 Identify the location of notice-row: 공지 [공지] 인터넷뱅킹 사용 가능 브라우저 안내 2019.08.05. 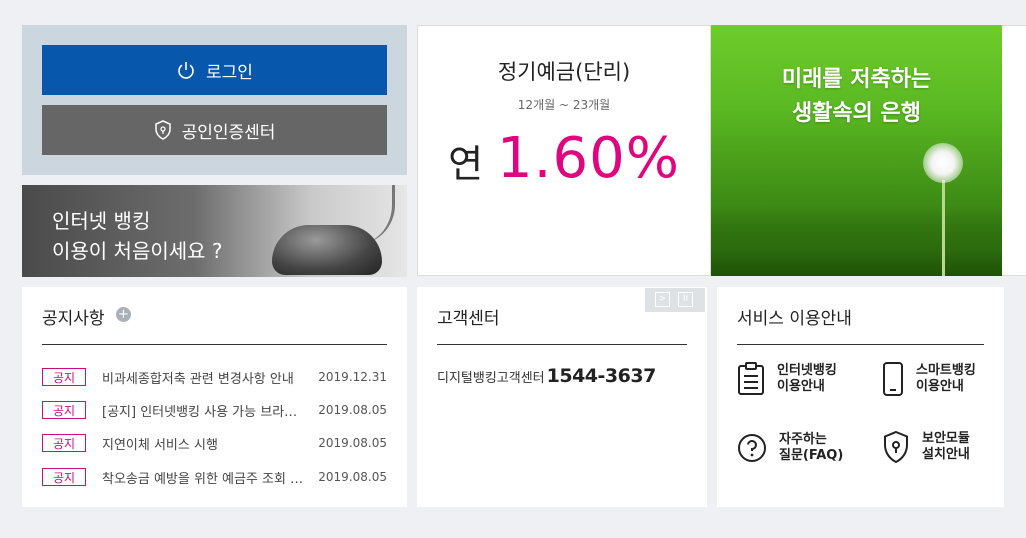
(214, 410).